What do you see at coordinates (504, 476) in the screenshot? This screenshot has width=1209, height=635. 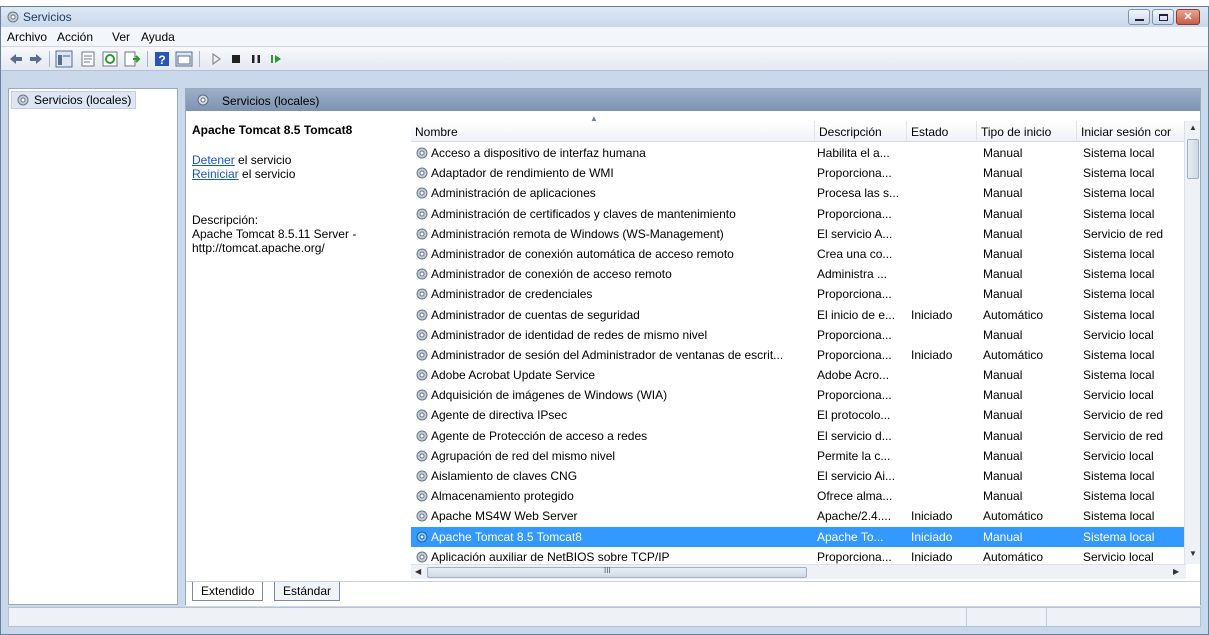 I see `cell-name: Aislamiento de claves CNG` at bounding box center [504, 476].